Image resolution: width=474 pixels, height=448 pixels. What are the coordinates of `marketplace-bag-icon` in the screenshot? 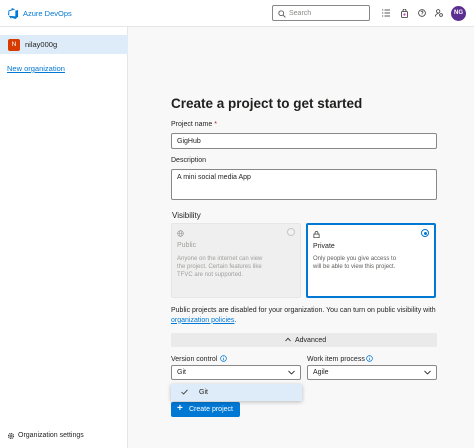 It's located at (404, 13).